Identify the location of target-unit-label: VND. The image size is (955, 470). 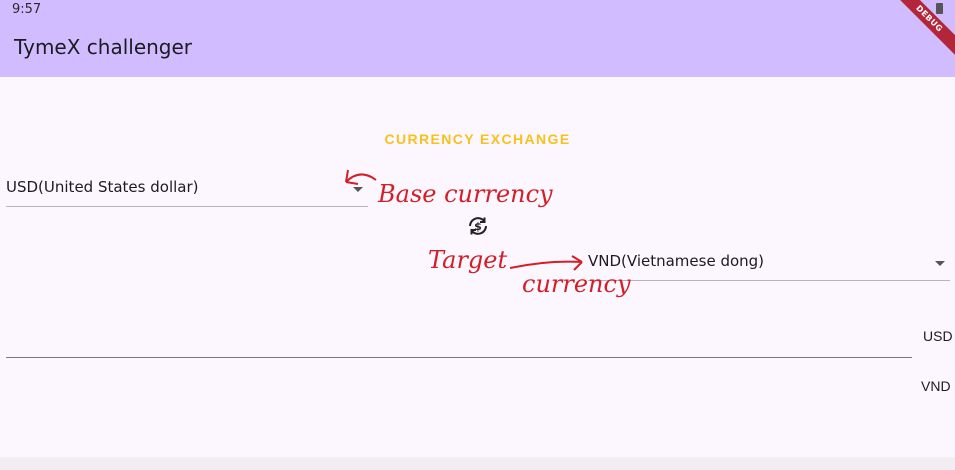
(936, 386).